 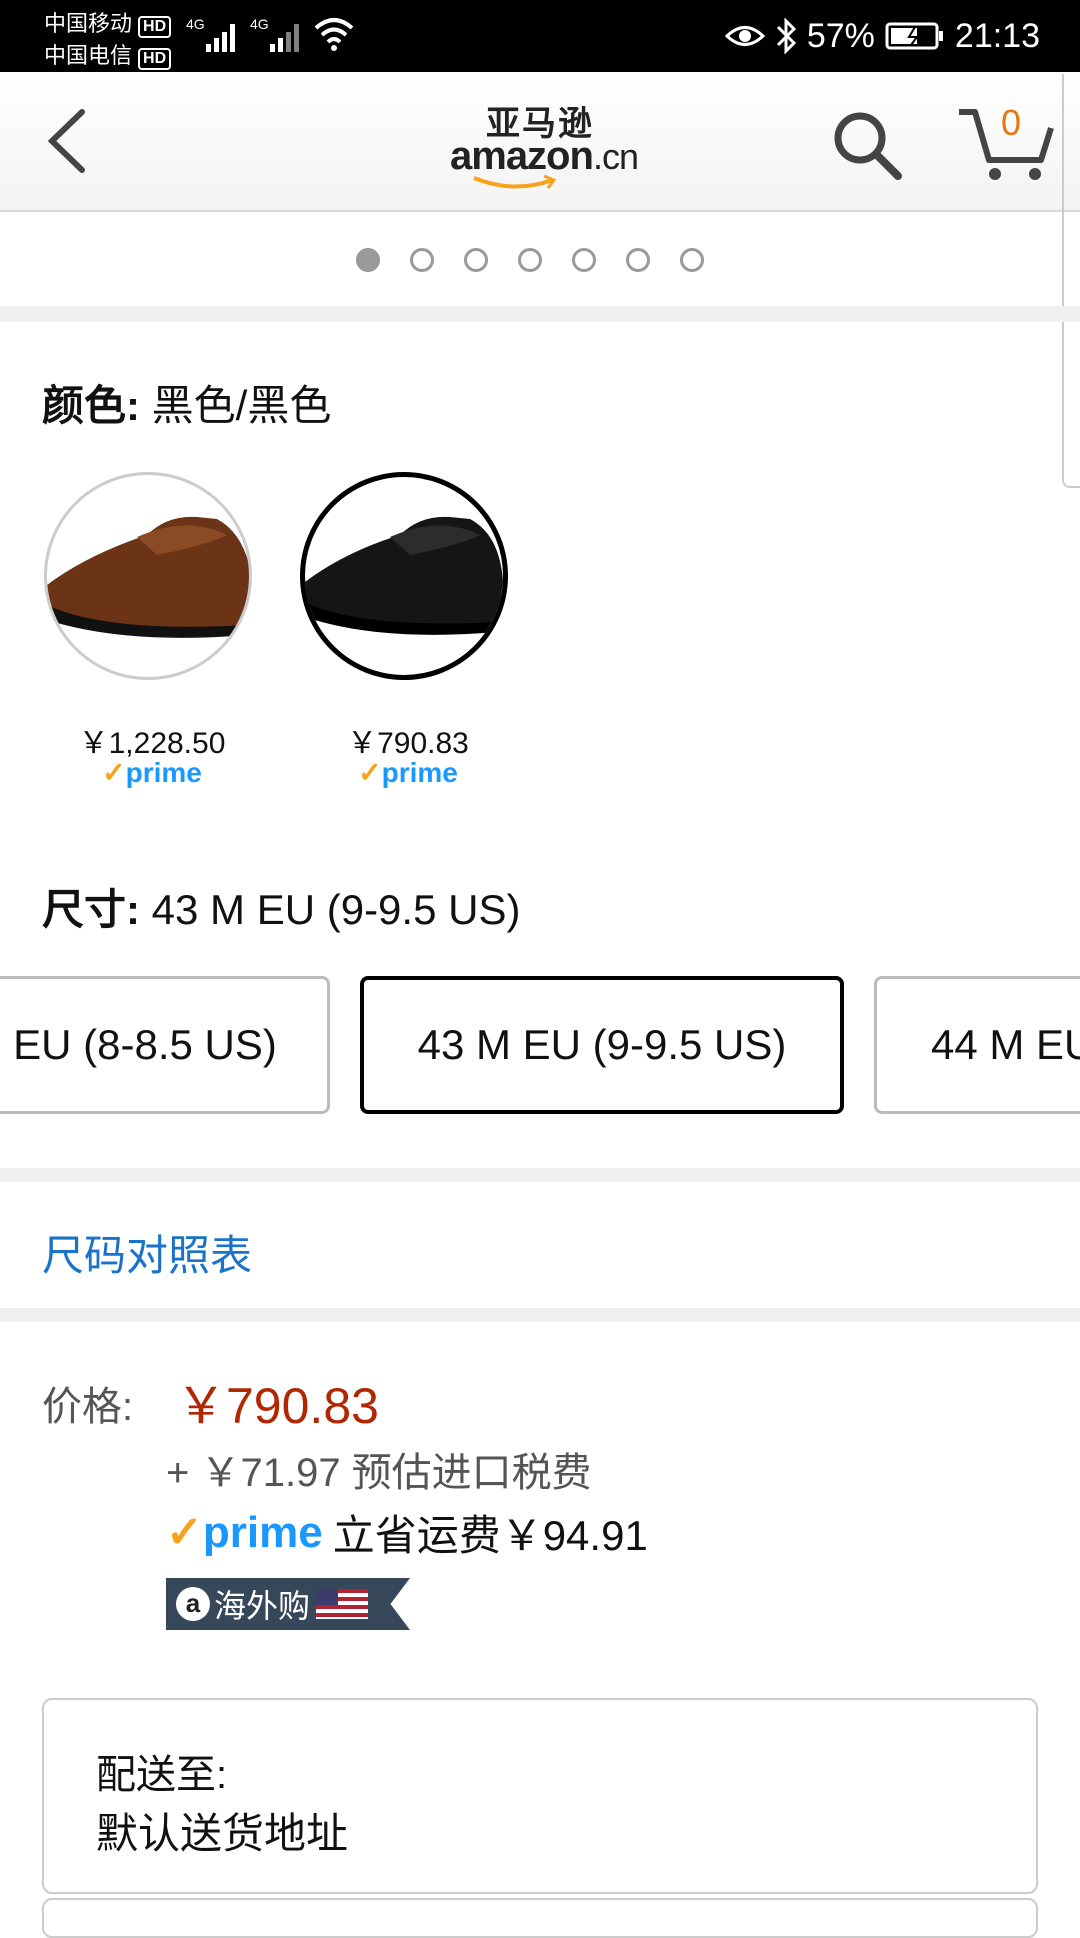 What do you see at coordinates (515, 181) in the screenshot?
I see `smile-arrow-icon` at bounding box center [515, 181].